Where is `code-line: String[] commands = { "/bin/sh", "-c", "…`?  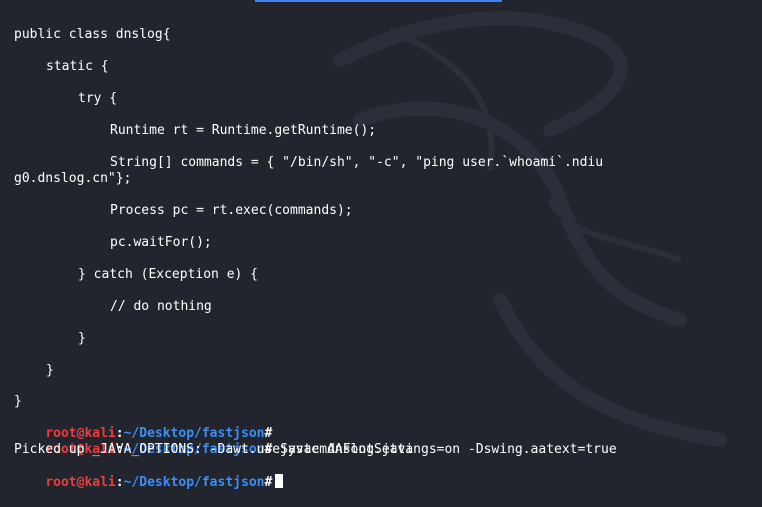
code-line: String[] commands = { "/bin/sh", "-c", "… is located at coordinates (357, 162).